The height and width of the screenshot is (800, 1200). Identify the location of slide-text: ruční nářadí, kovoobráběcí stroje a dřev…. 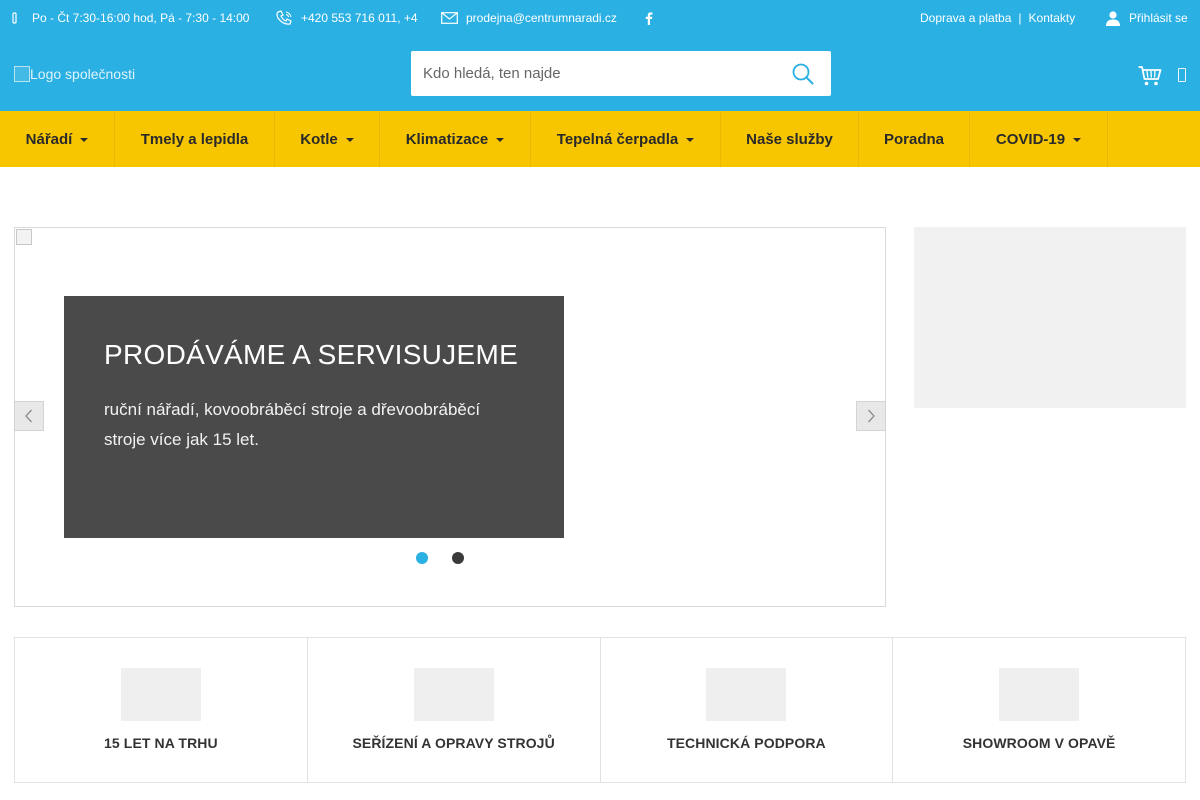
(292, 424).